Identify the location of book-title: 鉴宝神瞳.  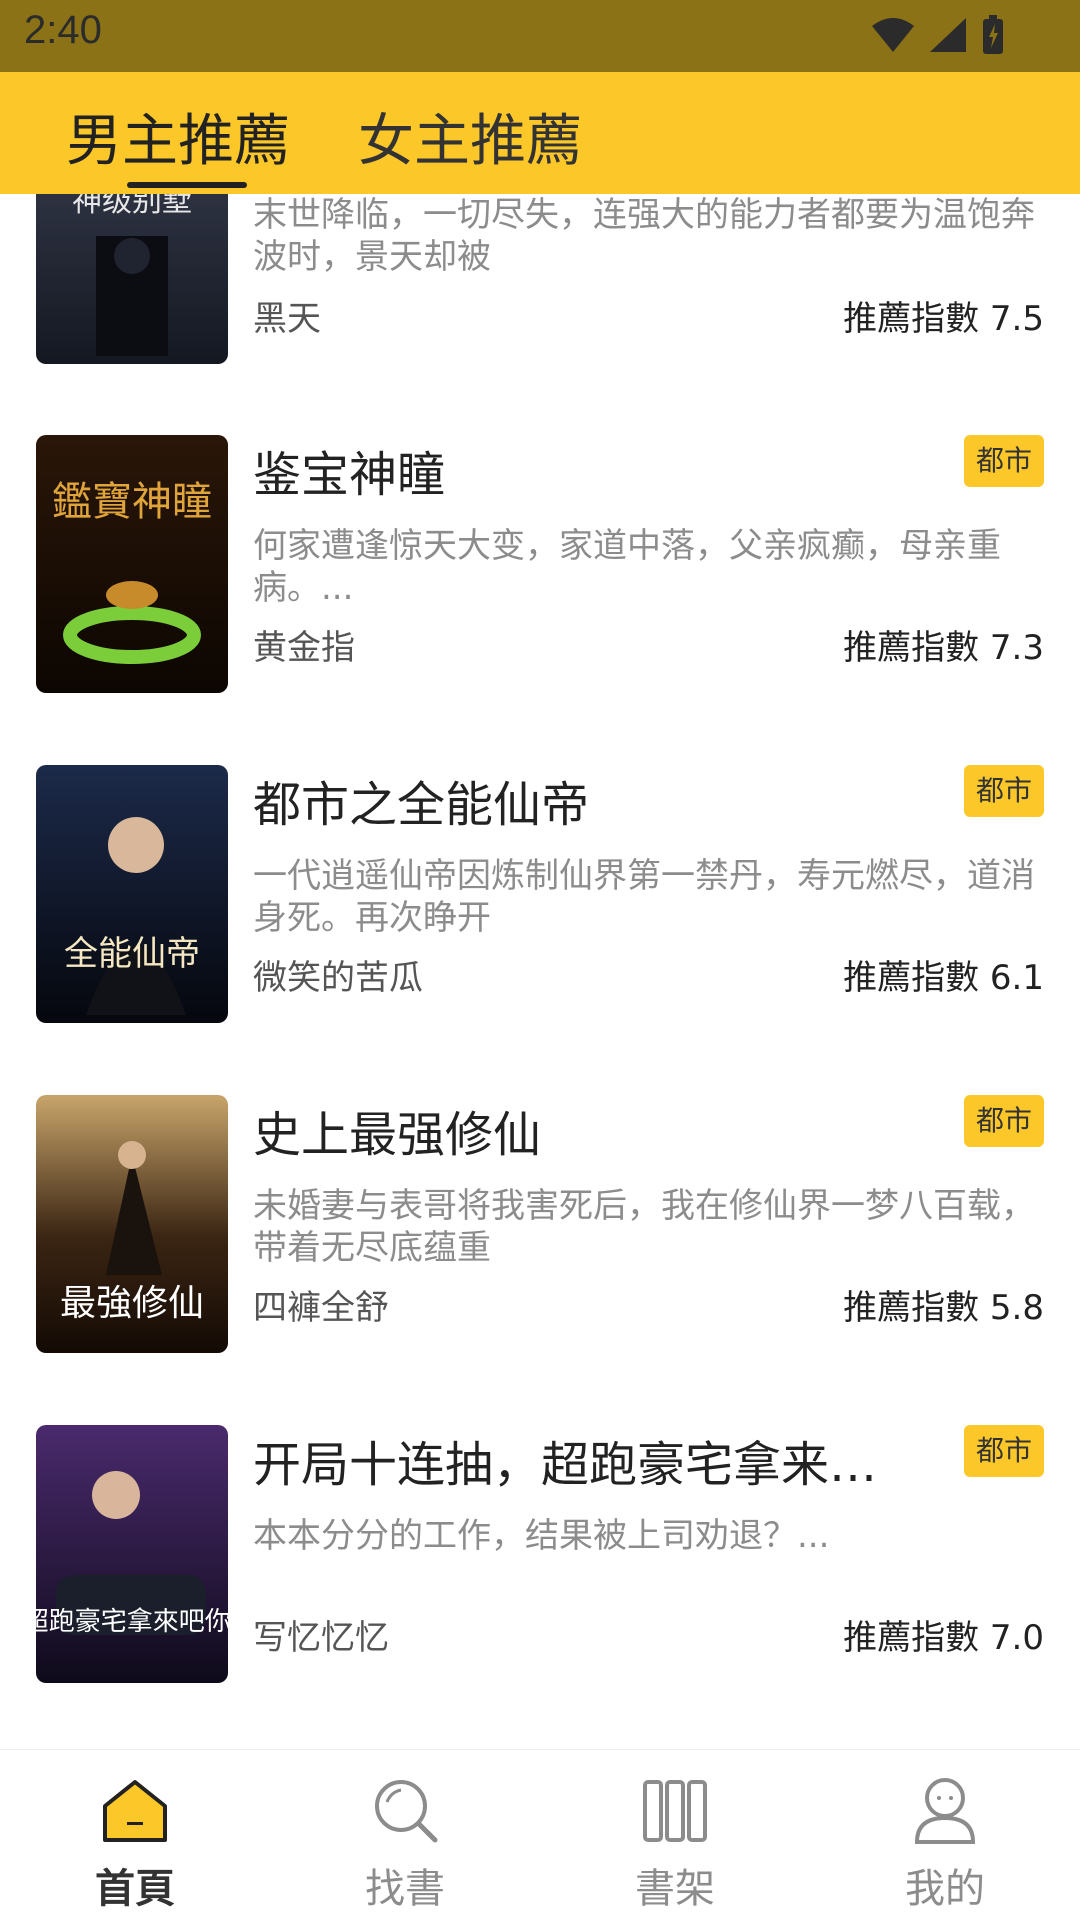
(583, 470).